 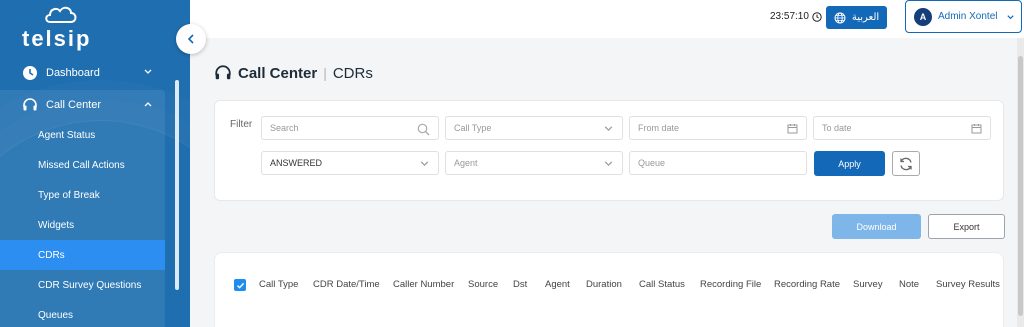 I want to click on column-header-call-type: Call Type, so click(x=278, y=284).